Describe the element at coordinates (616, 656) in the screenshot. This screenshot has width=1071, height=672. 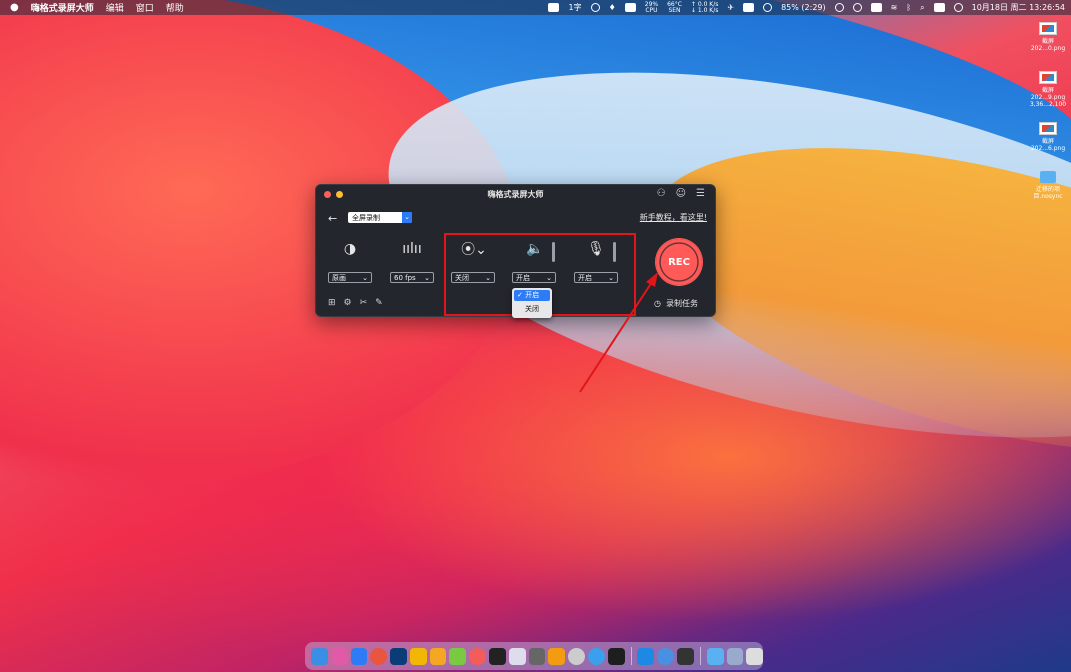
I see `recorder-app-icon` at that location.